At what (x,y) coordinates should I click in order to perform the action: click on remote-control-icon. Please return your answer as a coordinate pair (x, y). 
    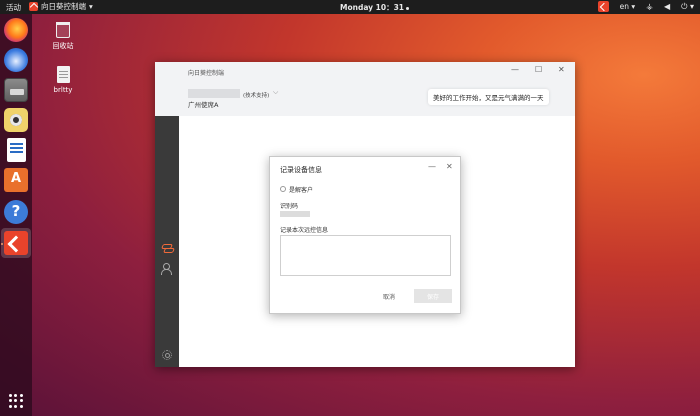
    Looking at the image, I should click on (167, 248).